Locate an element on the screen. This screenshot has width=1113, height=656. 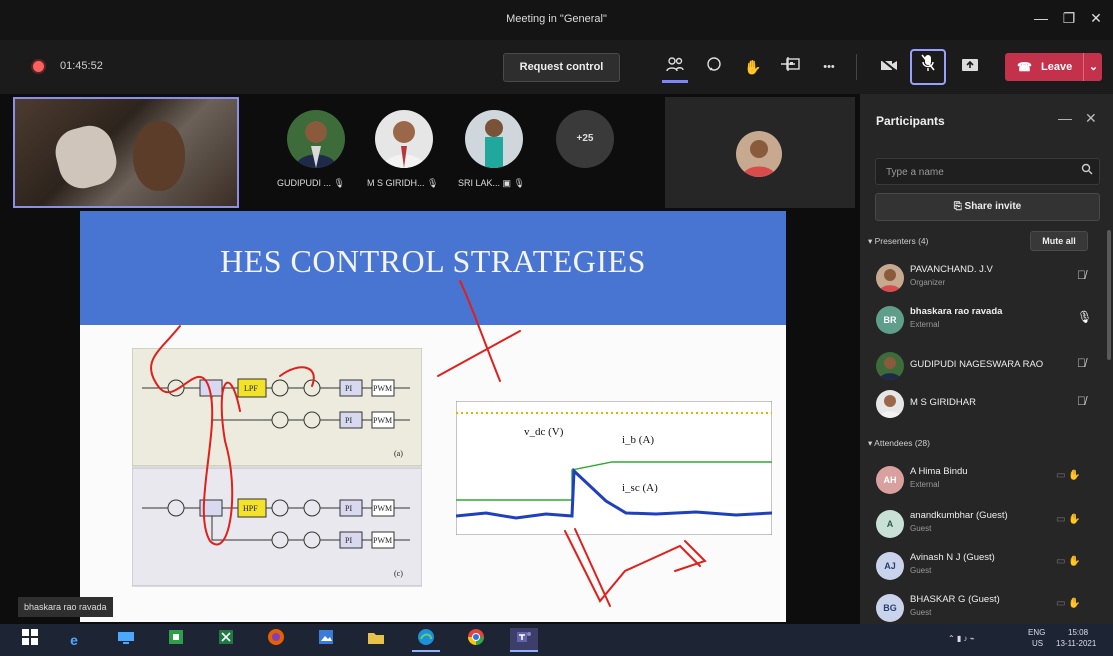
participant-role: Organizer is located at coordinates (928, 282).